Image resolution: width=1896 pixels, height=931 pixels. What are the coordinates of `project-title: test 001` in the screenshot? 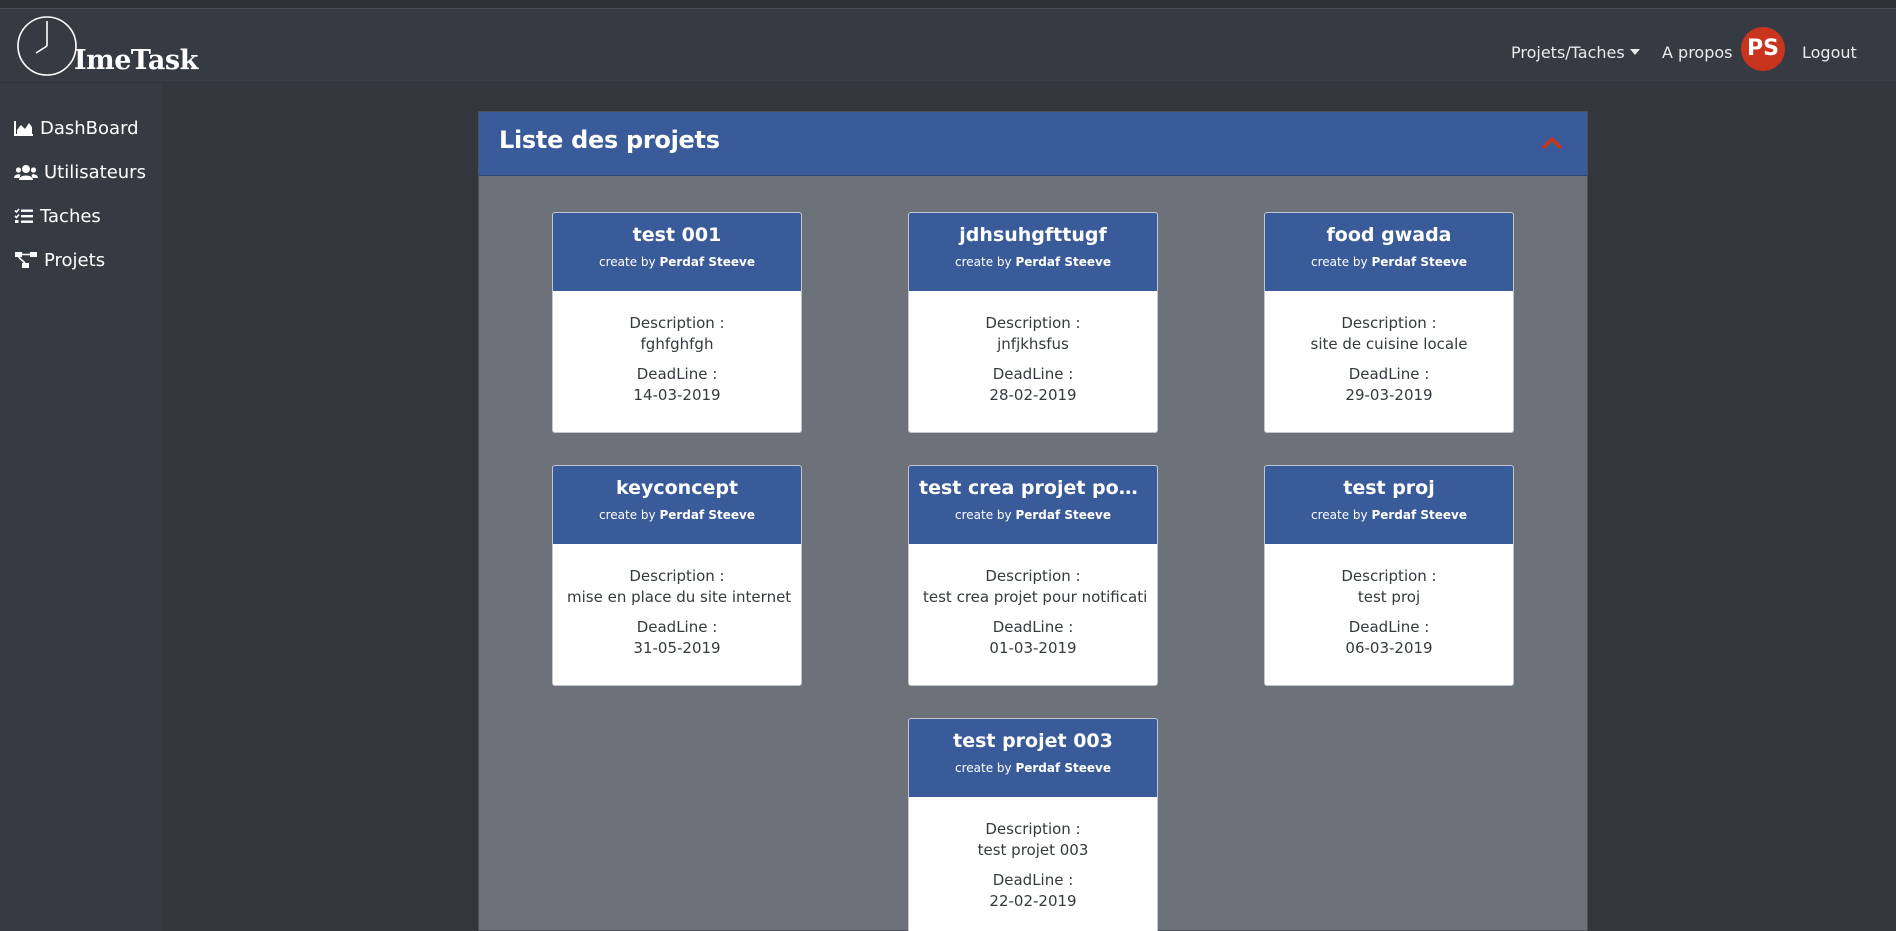 It's located at (677, 235).